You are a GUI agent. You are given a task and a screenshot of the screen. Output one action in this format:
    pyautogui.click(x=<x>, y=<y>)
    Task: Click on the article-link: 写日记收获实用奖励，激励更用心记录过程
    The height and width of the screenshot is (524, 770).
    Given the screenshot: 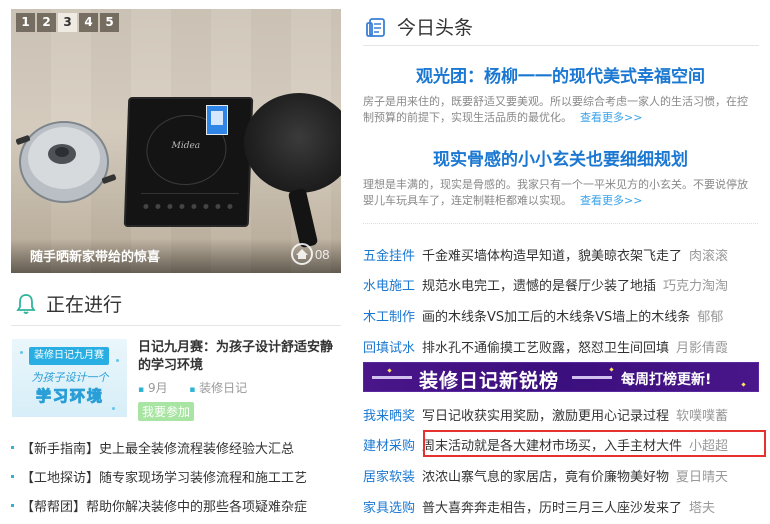 What is the action you would take?
    pyautogui.click(x=545, y=414)
    